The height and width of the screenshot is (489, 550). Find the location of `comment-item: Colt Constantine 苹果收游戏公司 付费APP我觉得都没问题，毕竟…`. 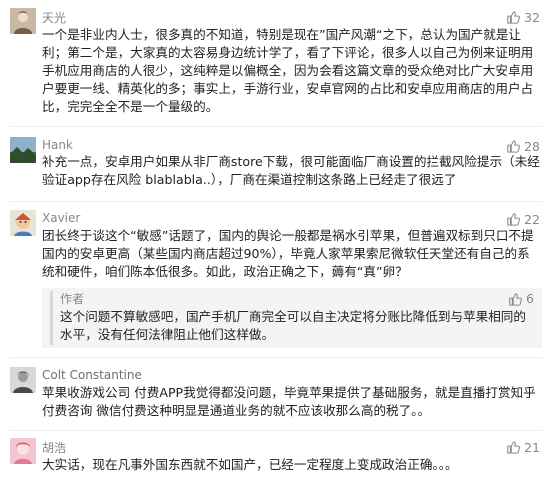

comment-item: Colt Constantine 苹果收游戏公司 付费APP我觉得都没问题，毕竟… is located at coordinates (275, 396).